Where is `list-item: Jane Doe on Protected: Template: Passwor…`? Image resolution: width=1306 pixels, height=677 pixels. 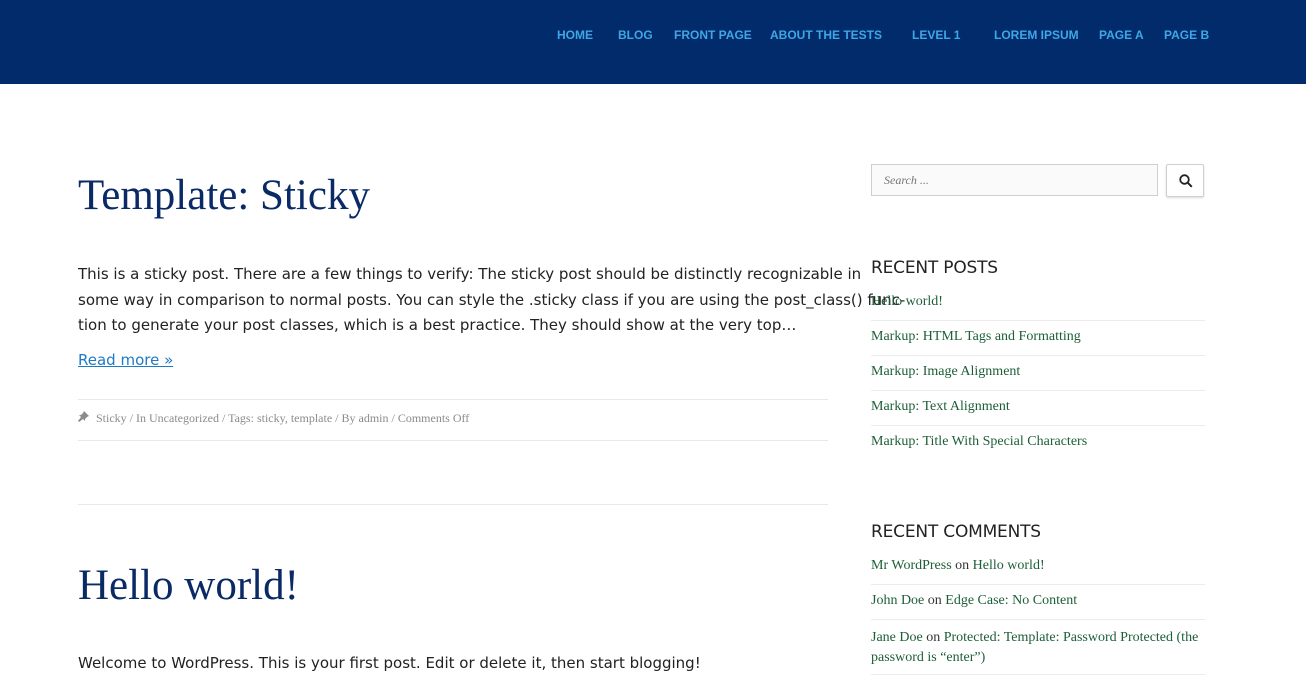
list-item: Jane Doe on Protected: Template: Passwor… is located at coordinates (1038, 647).